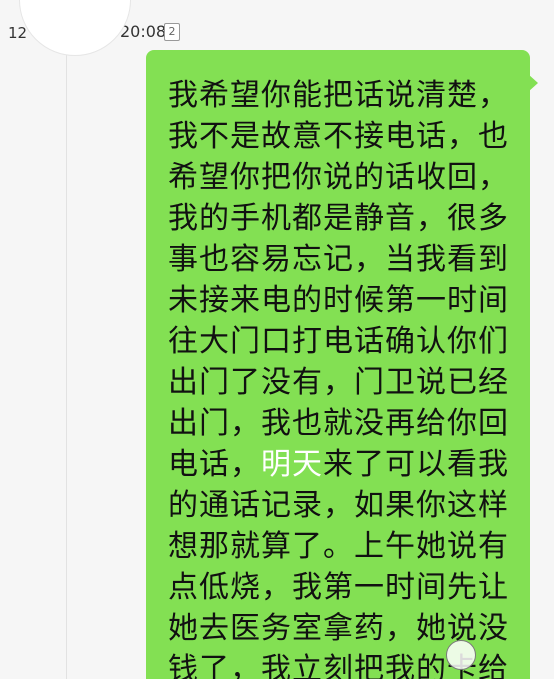  What do you see at coordinates (172, 32) in the screenshot?
I see `message-count-badge: 2` at bounding box center [172, 32].